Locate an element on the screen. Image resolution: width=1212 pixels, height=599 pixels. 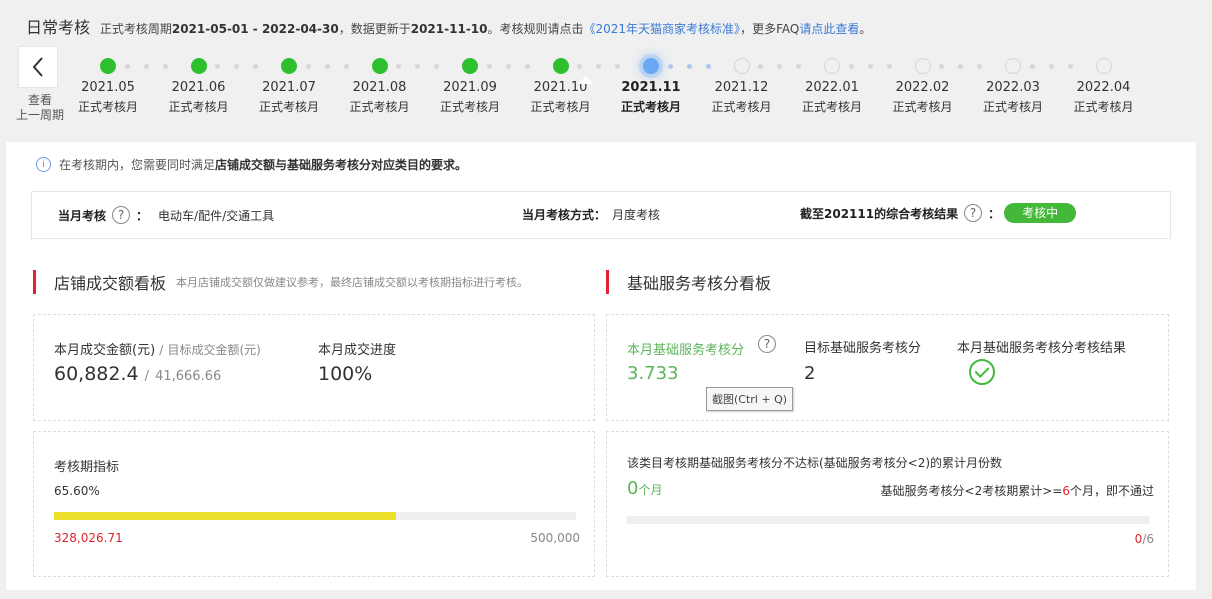
period-gmv-card: 考核期指标 65.60% 328,026.71 500,000 is located at coordinates (314, 504).